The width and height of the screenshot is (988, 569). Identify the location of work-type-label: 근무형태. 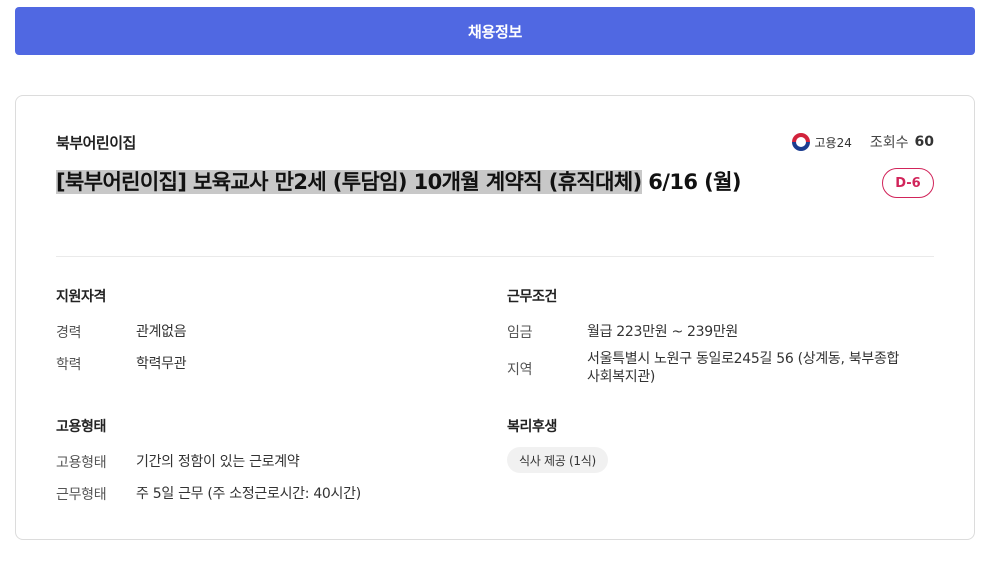
(81, 495).